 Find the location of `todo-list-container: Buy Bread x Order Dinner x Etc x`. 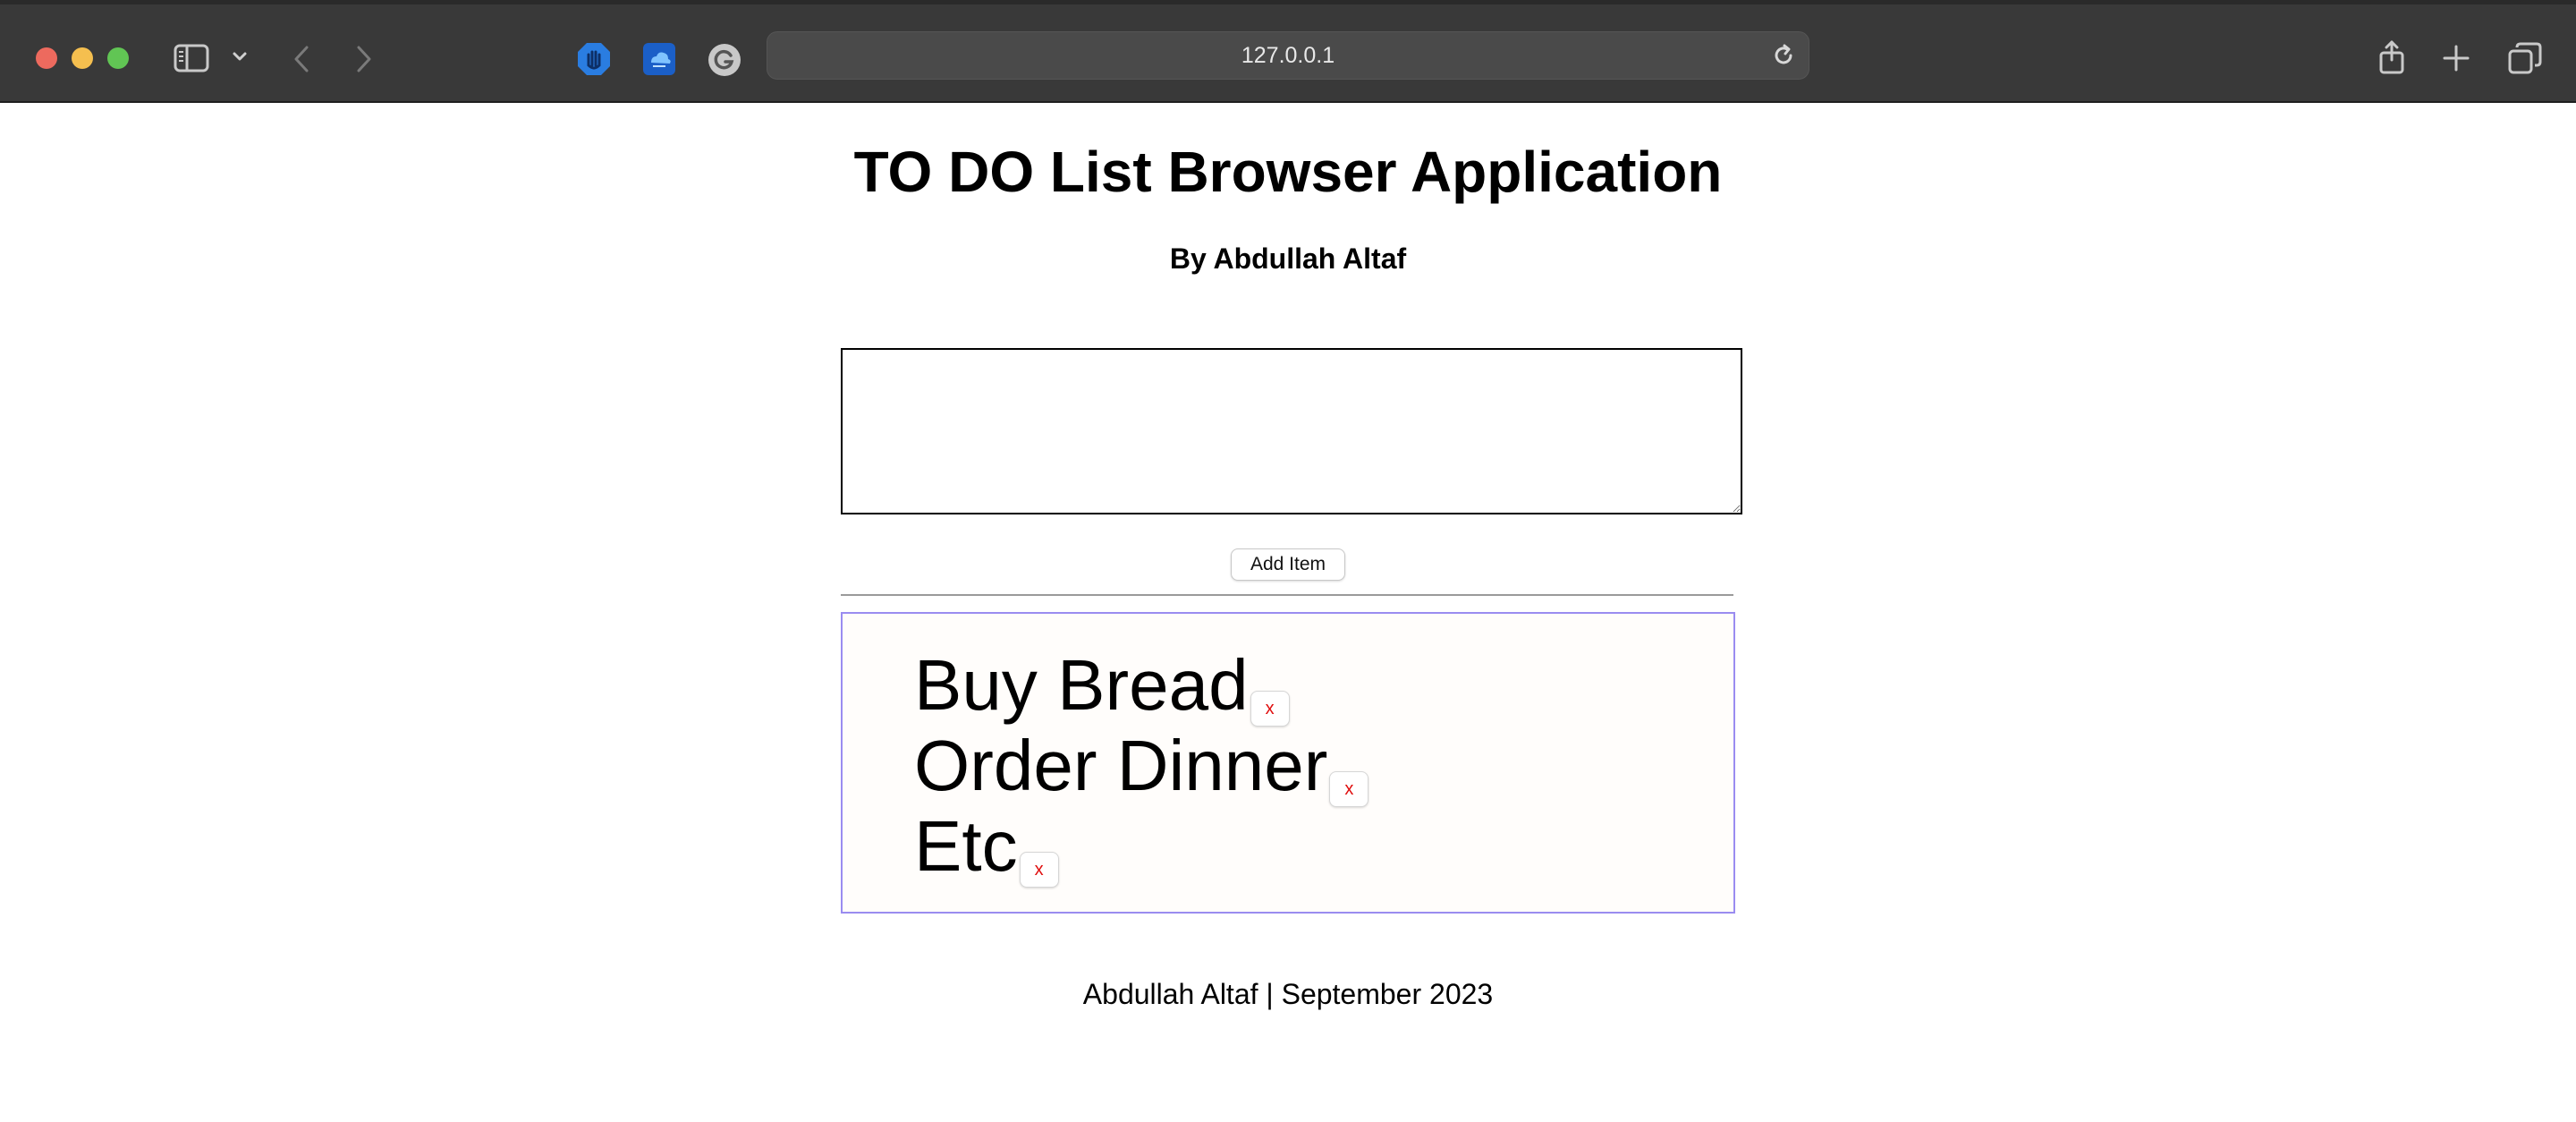

todo-list-container: Buy Bread x Order Dinner x Etc x is located at coordinates (1288, 763).